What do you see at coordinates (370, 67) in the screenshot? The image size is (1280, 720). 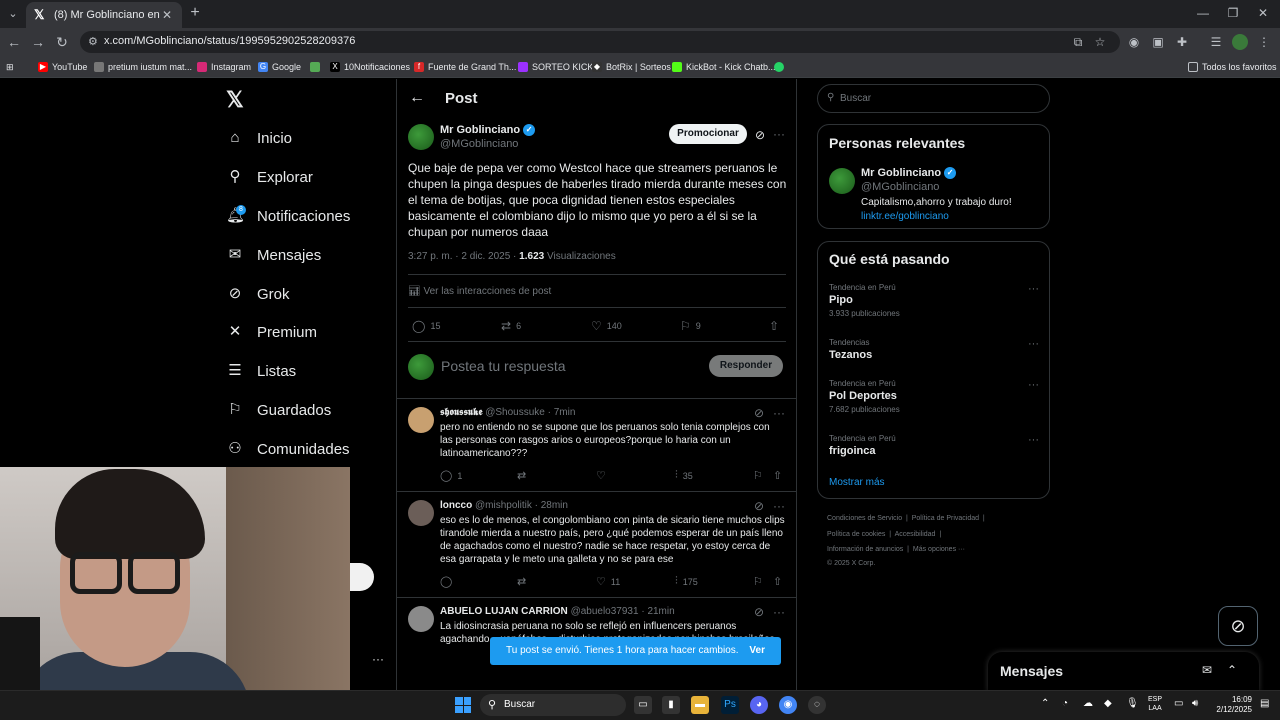 I see `bookmark-10notificaciones: X 10Notificaciones` at bounding box center [370, 67].